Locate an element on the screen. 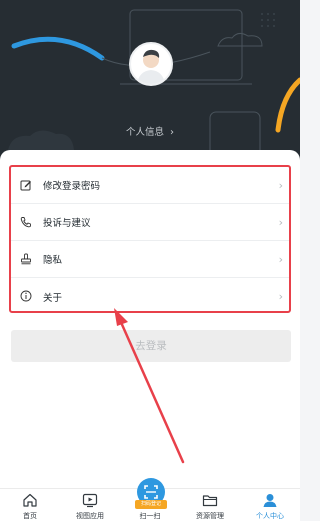 Image resolution: width=320 pixels, height=521 pixels. tab-label: 首页 is located at coordinates (30, 516).